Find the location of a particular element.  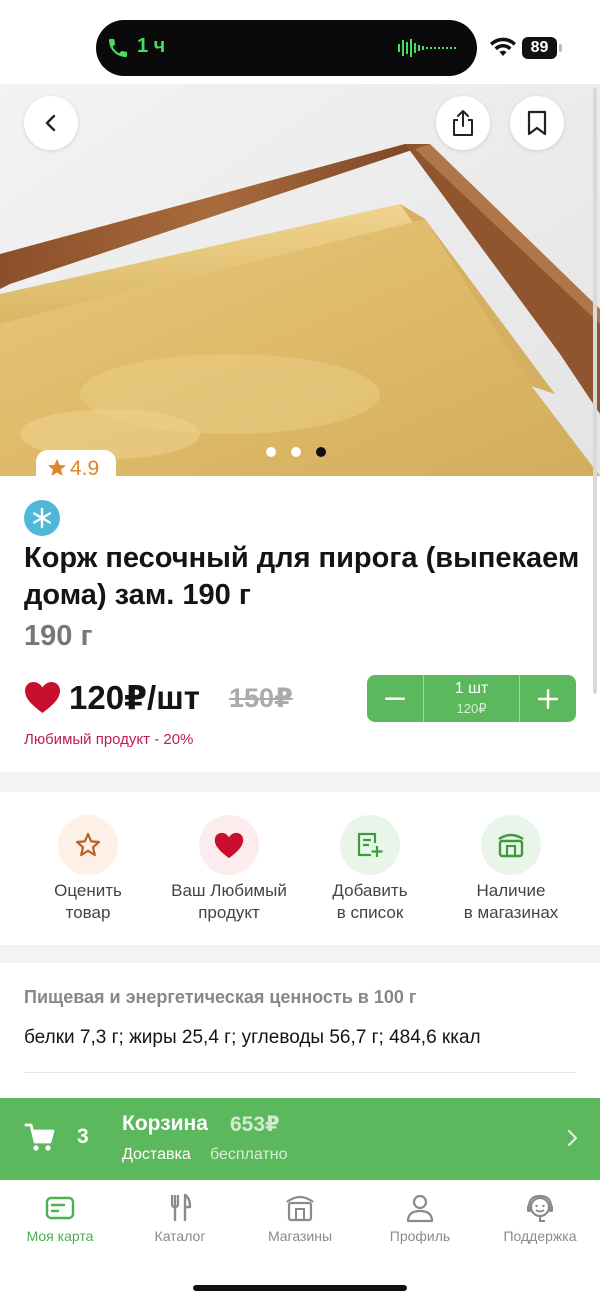

store-label-line1: Наличие is located at coordinates (511, 890).